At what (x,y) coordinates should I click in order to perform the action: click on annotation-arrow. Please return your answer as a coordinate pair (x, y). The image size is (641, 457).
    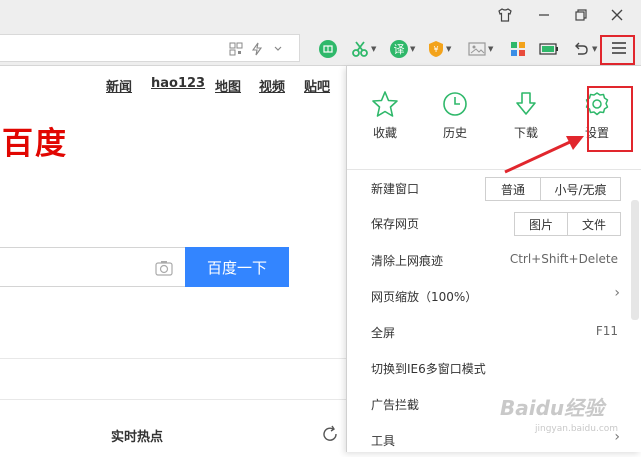
    Looking at the image, I should click on (544, 155).